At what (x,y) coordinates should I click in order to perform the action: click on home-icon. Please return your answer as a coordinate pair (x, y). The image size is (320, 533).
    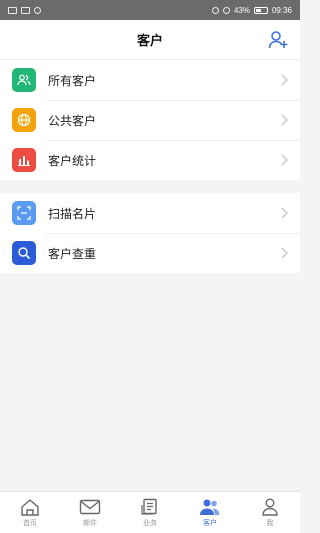
    Looking at the image, I should click on (30, 507).